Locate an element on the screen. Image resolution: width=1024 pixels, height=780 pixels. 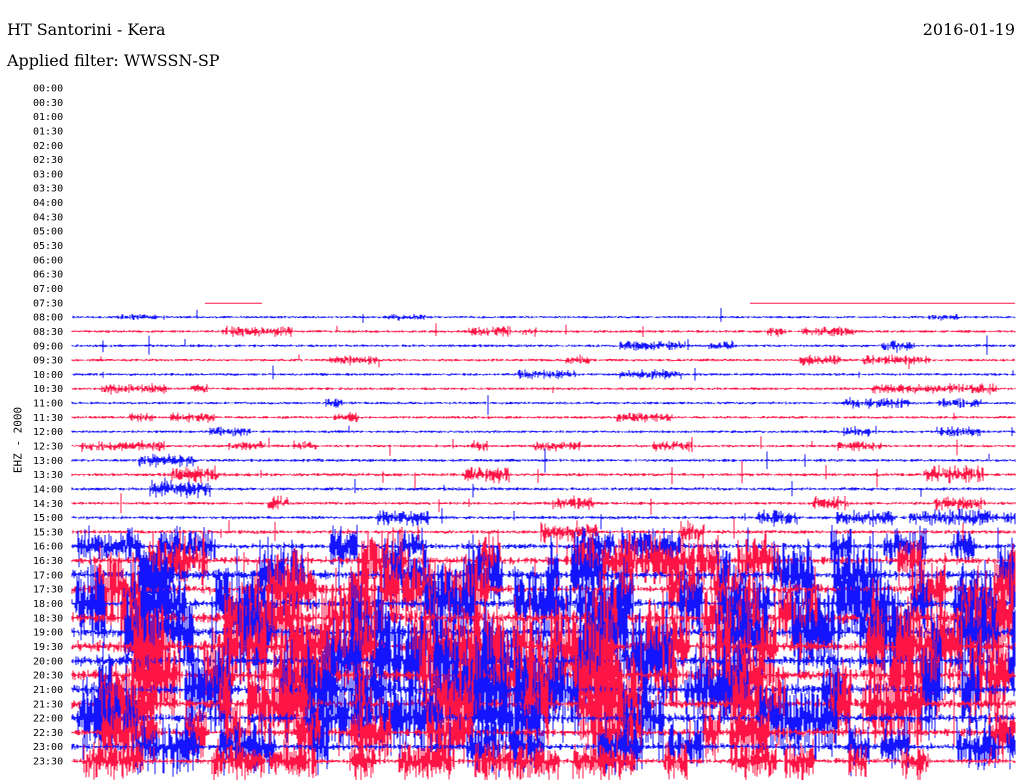
time-label: 05:00 is located at coordinates (48, 232).